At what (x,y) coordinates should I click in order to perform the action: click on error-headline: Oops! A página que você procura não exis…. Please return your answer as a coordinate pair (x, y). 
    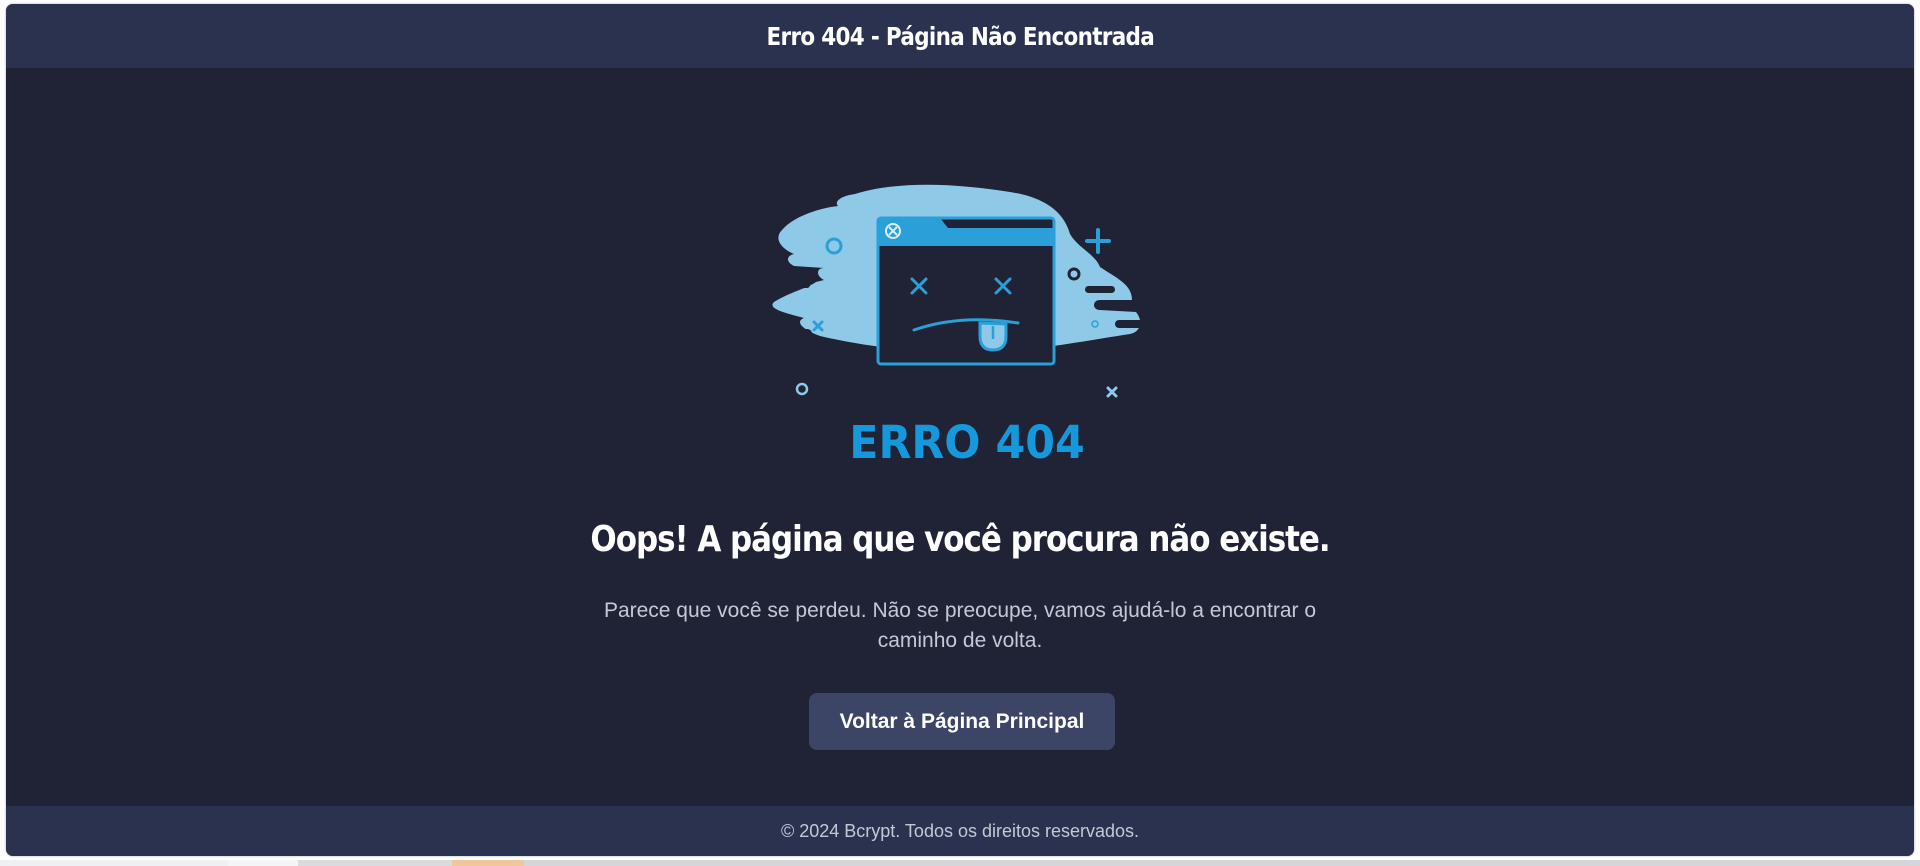
    Looking at the image, I should click on (960, 539).